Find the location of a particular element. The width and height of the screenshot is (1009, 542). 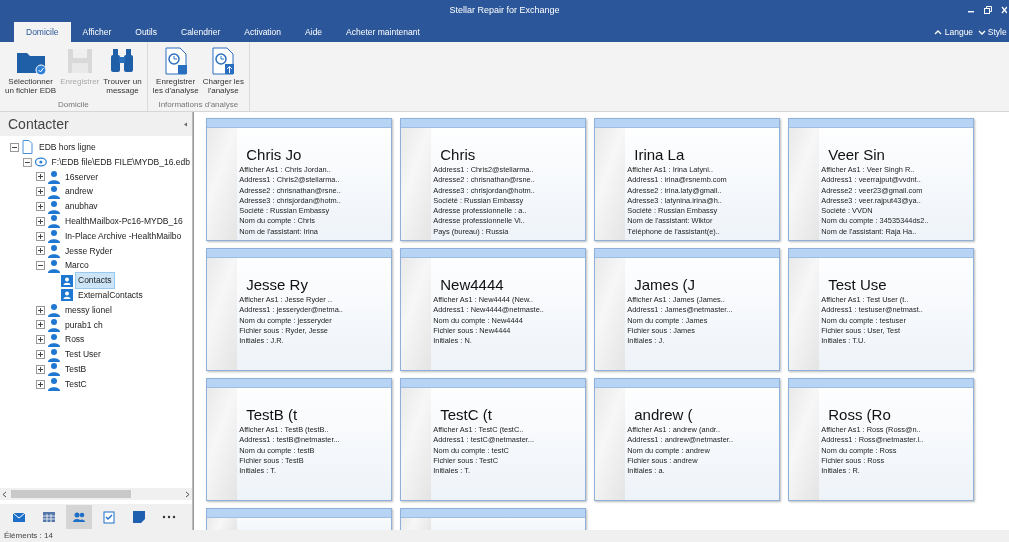

scroll-left-icon is located at coordinates (5, 494).